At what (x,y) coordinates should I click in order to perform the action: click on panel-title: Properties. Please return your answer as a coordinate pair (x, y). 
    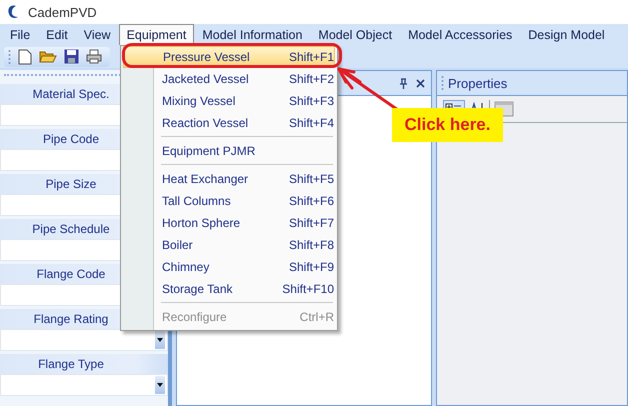
    Looking at the image, I should click on (478, 83).